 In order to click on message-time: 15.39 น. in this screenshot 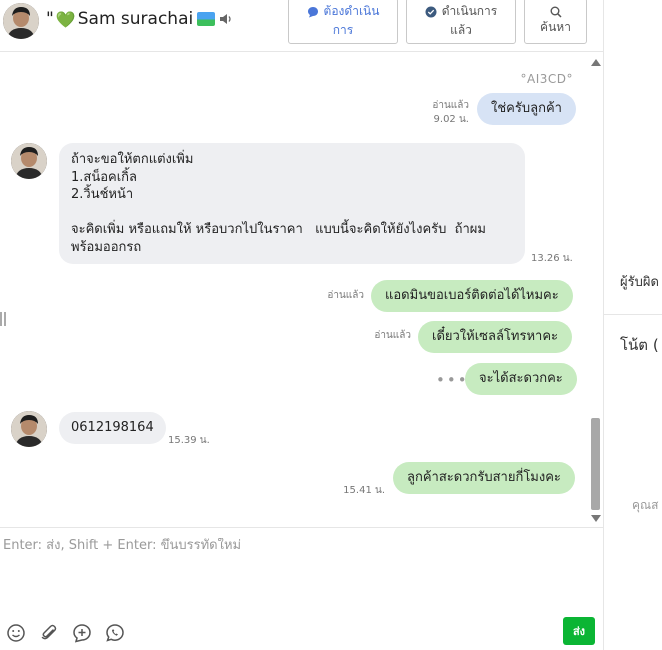, I will do `click(189, 440)`.